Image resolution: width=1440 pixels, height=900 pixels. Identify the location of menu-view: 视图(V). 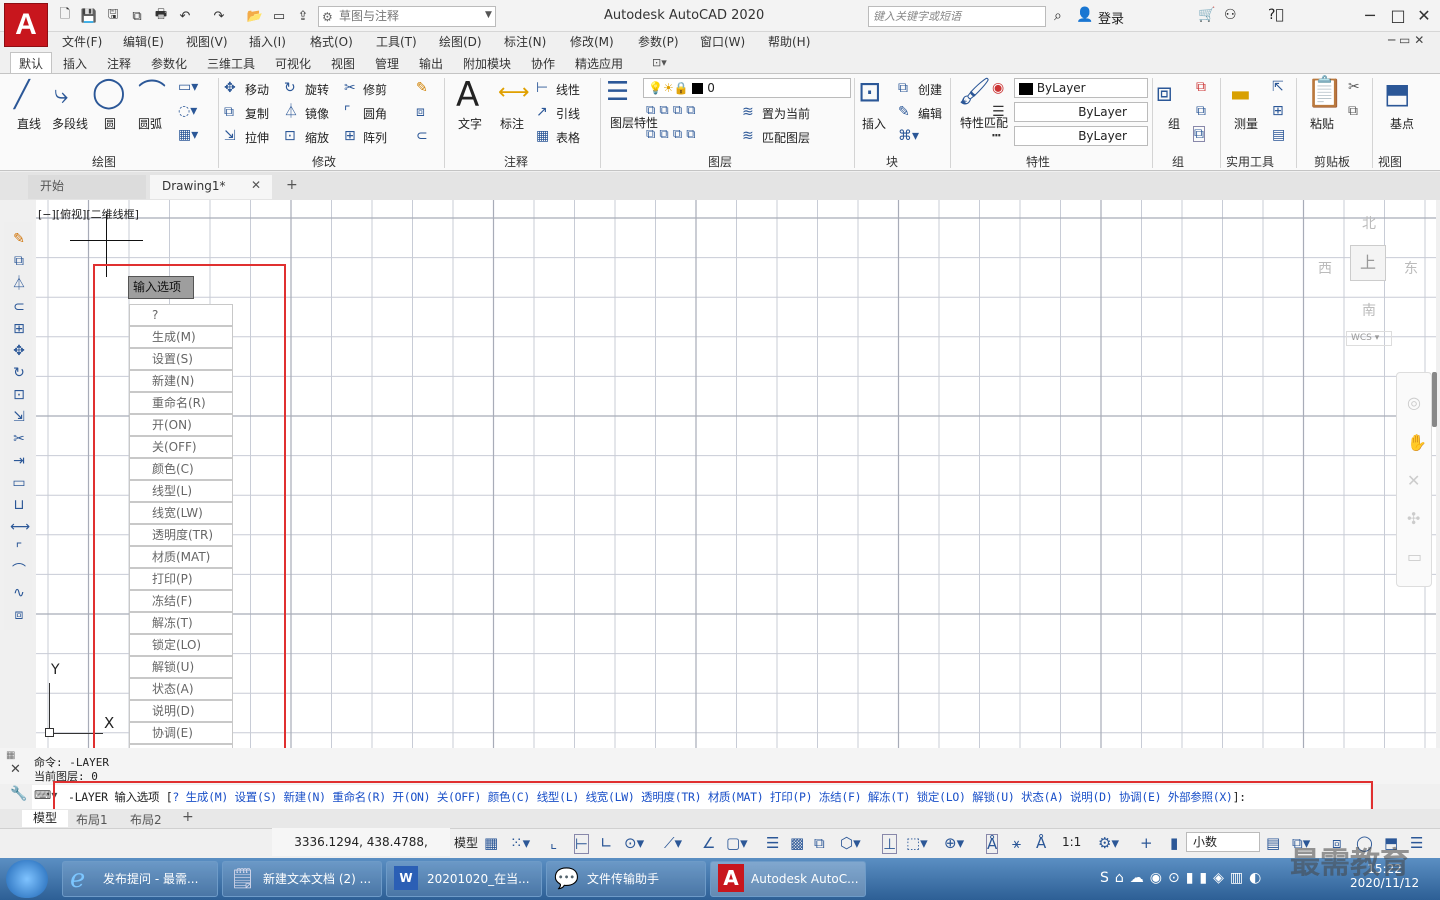
(207, 41).